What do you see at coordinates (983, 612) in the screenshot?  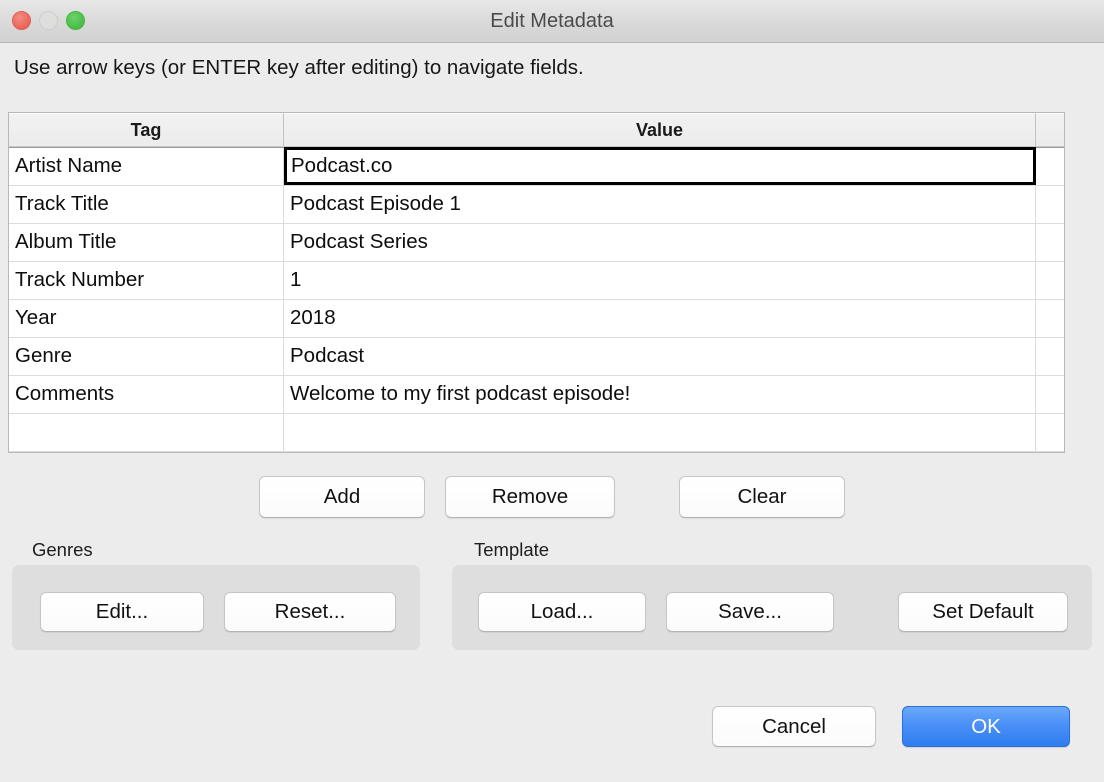 I see `template-set-default-button: Set Default` at bounding box center [983, 612].